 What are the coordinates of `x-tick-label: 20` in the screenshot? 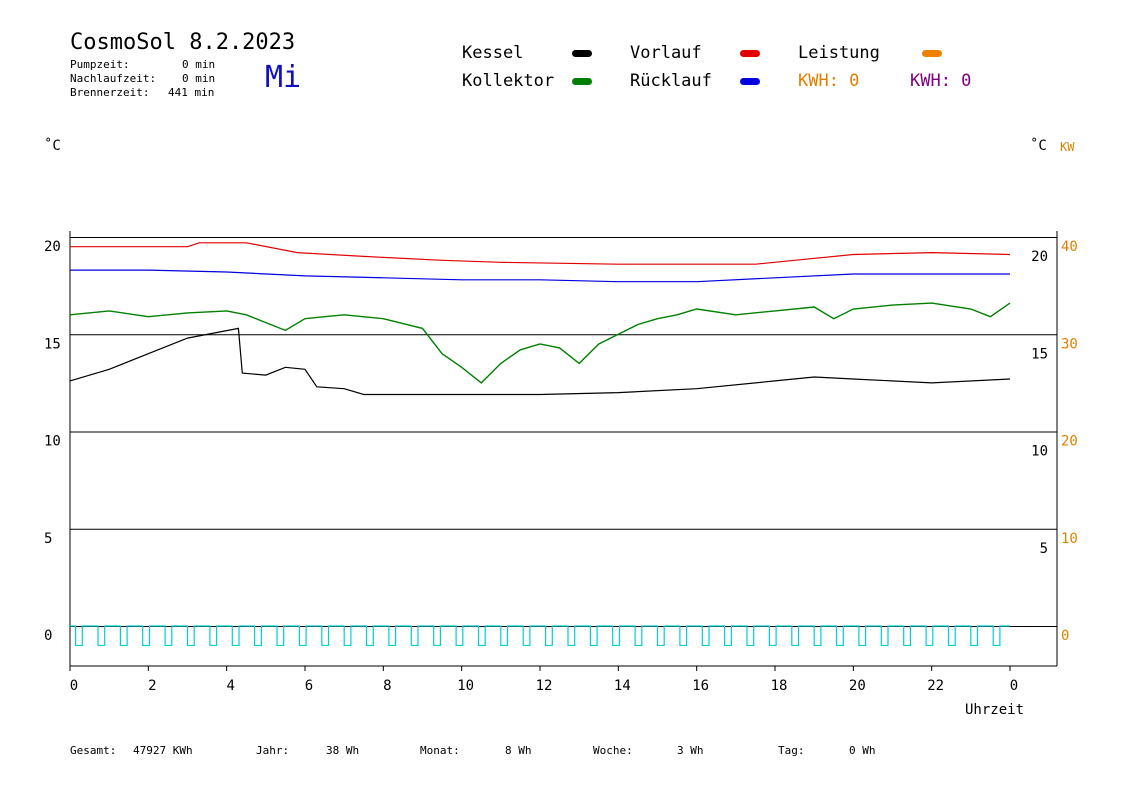 It's located at (857, 686).